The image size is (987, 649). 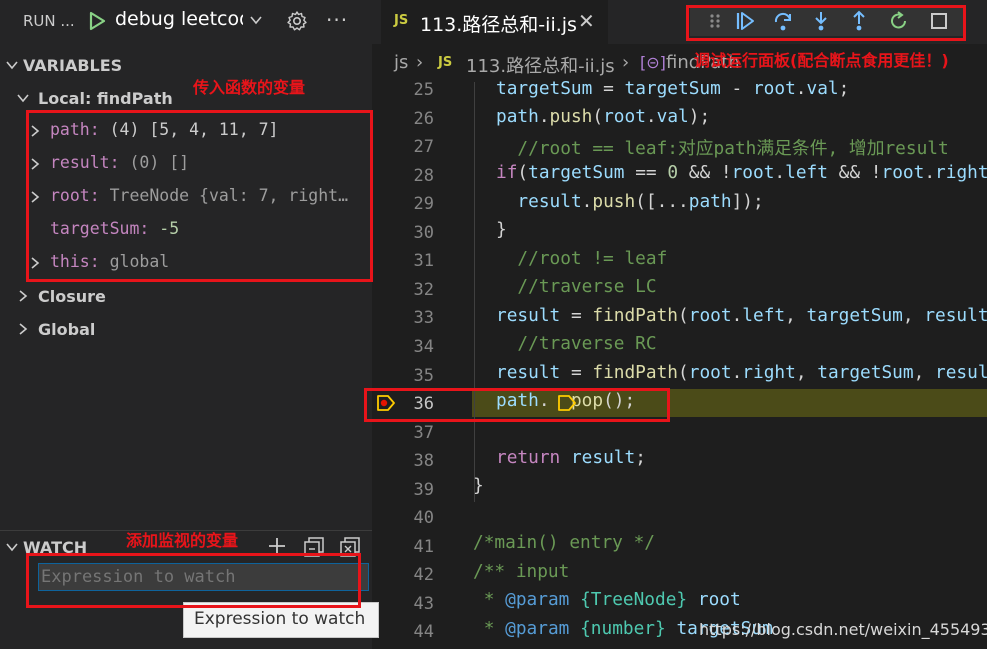 What do you see at coordinates (653, 62) in the screenshot?
I see `method-symbol-icon: [⊝]` at bounding box center [653, 62].